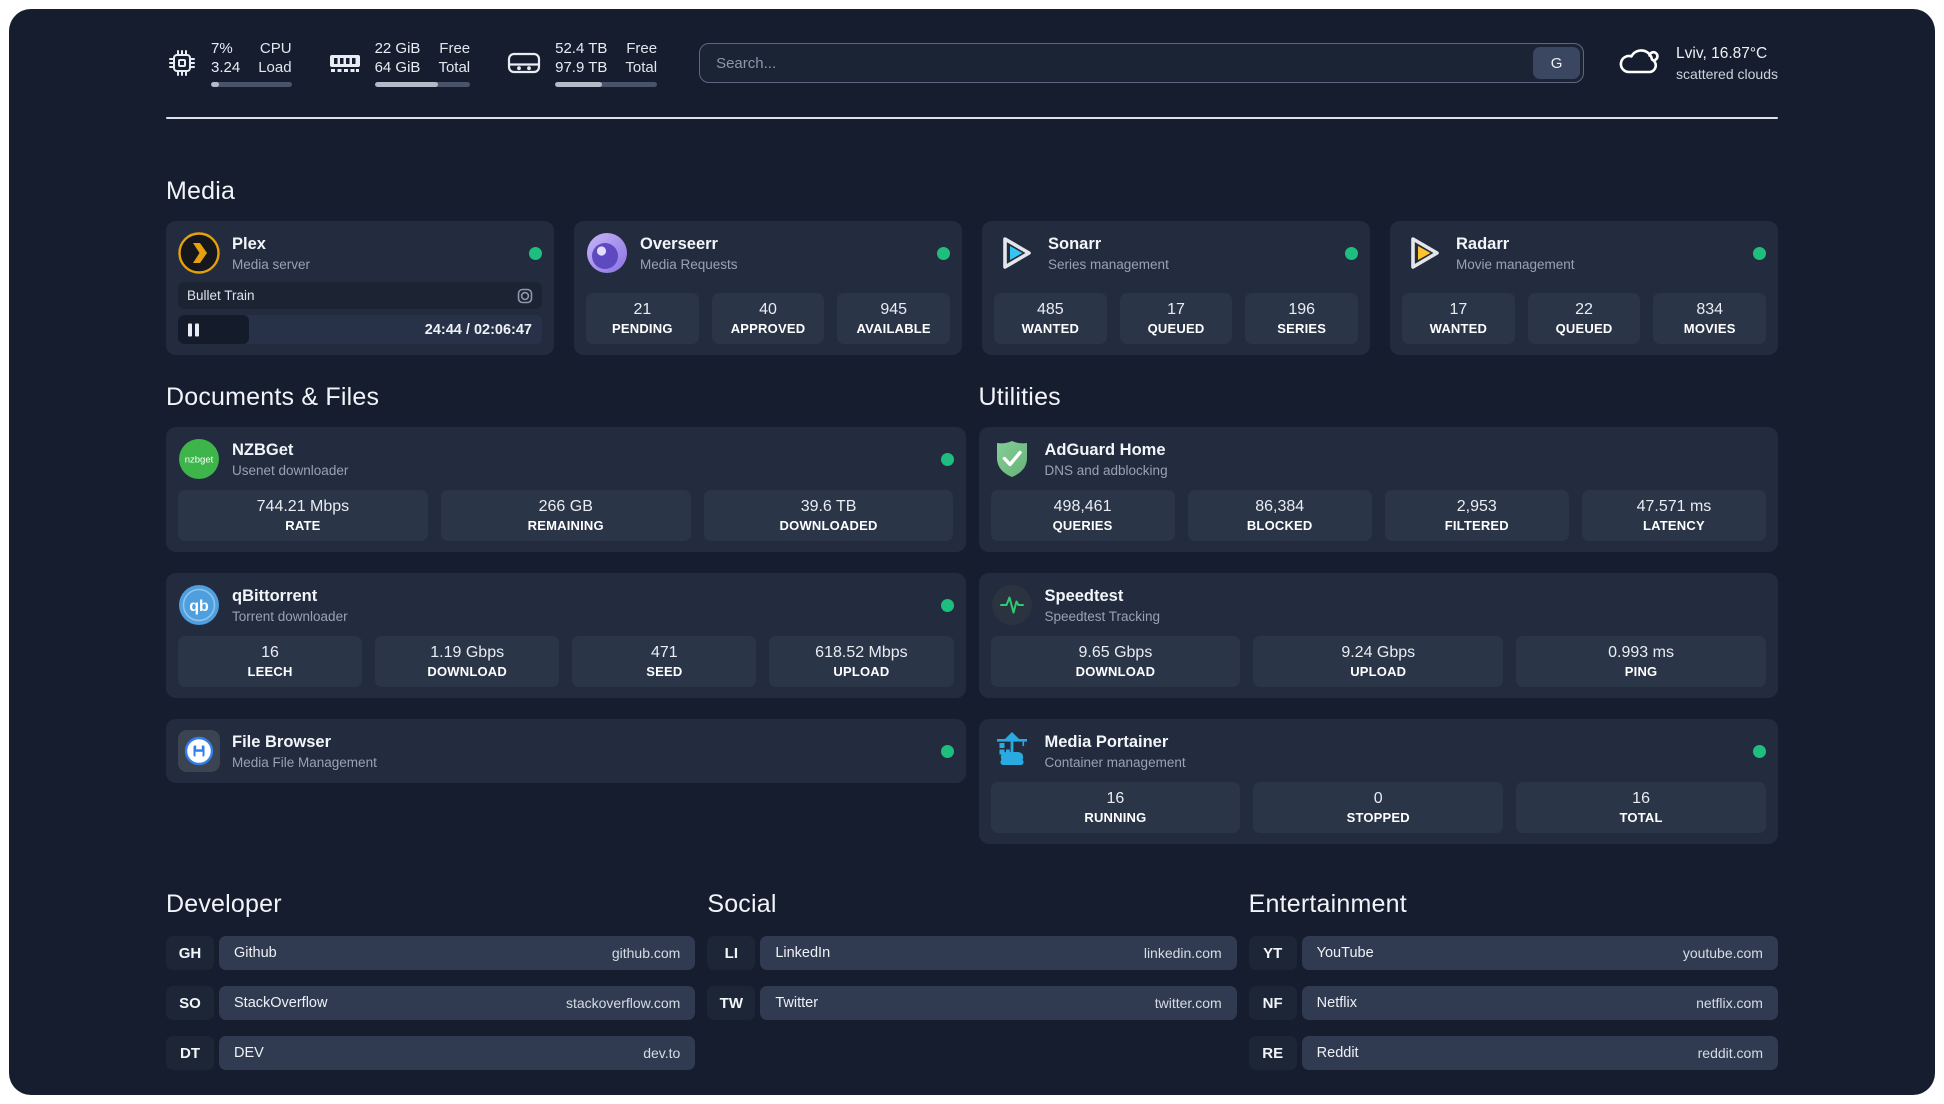 This screenshot has width=1944, height=1104. I want to click on adguard-icon, so click(1012, 459).